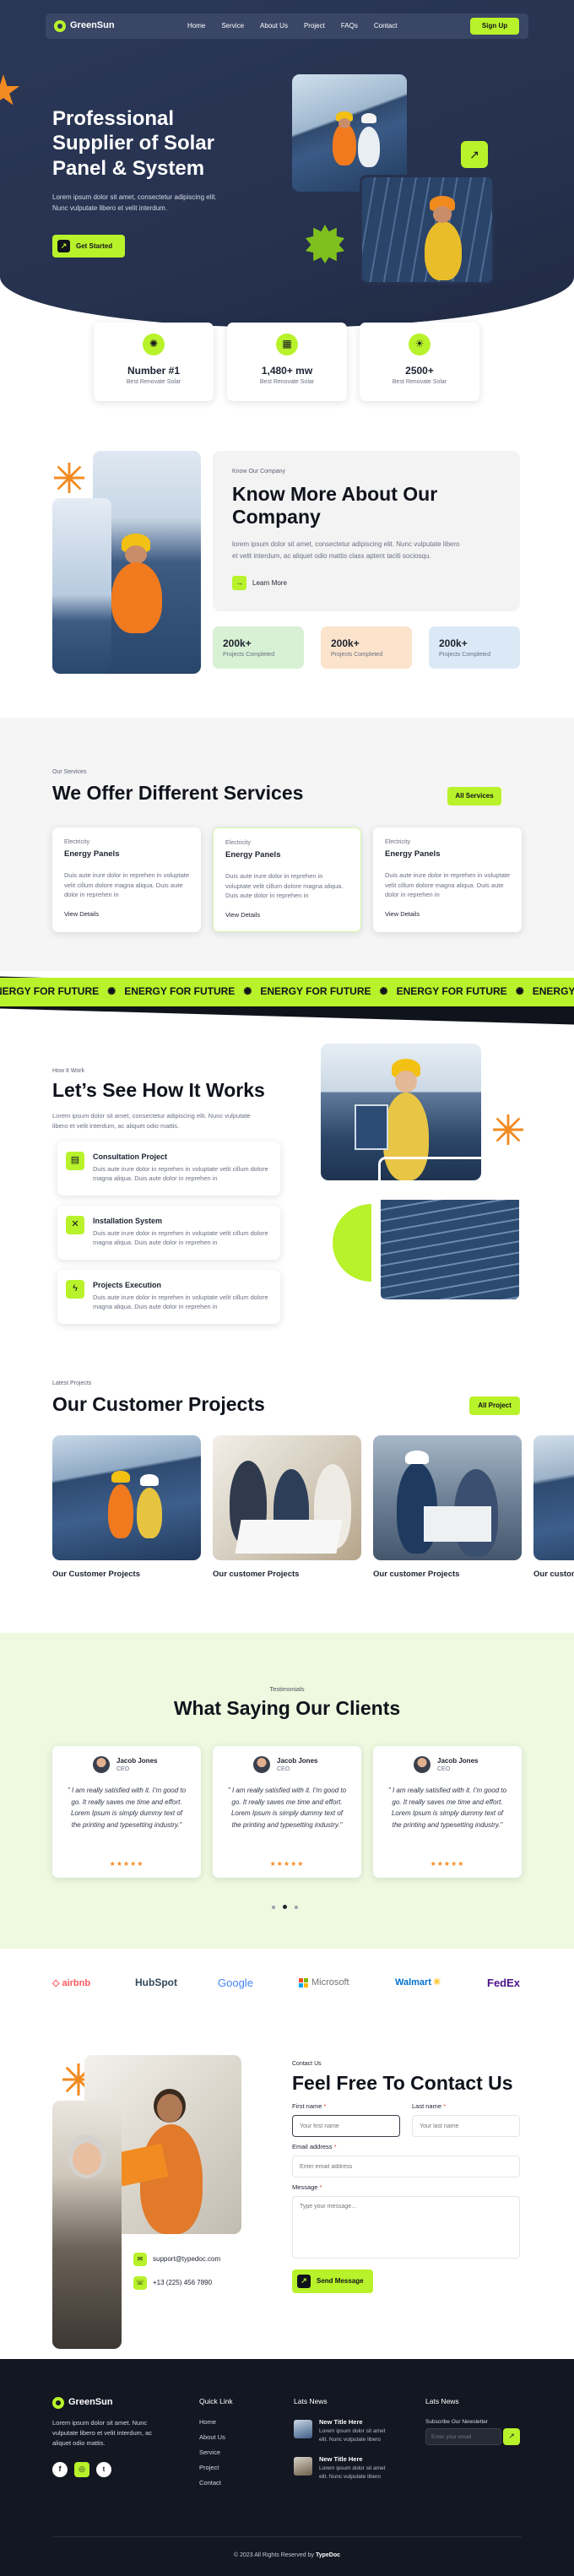 Image resolution: width=574 pixels, height=2576 pixels. I want to click on brand-name: GreenSun, so click(93, 25).